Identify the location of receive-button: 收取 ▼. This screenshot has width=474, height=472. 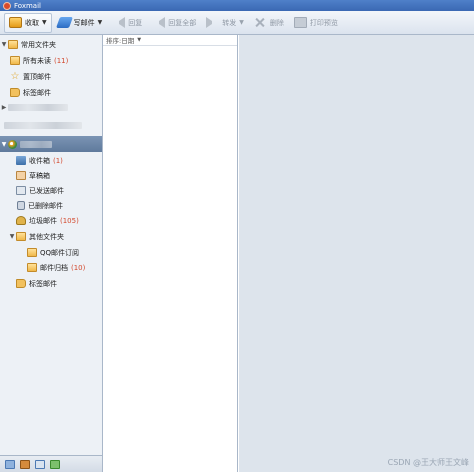
(28, 22).